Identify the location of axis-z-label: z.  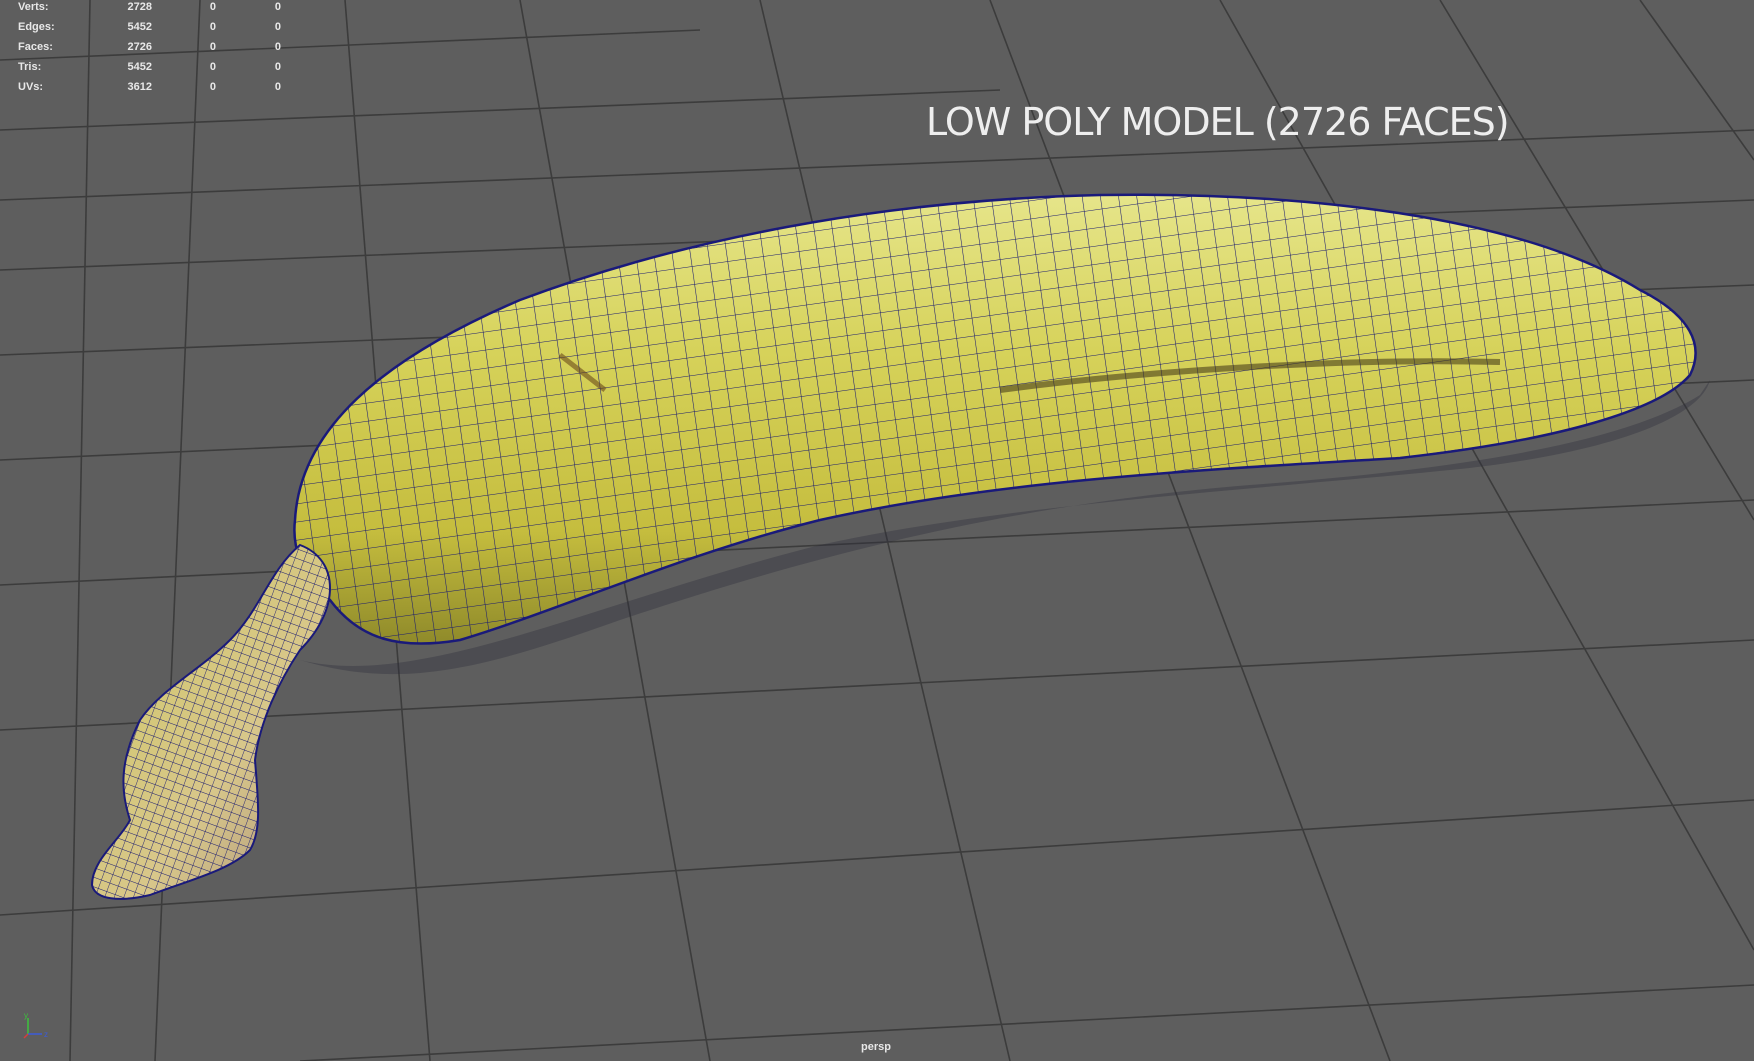
(46, 1034).